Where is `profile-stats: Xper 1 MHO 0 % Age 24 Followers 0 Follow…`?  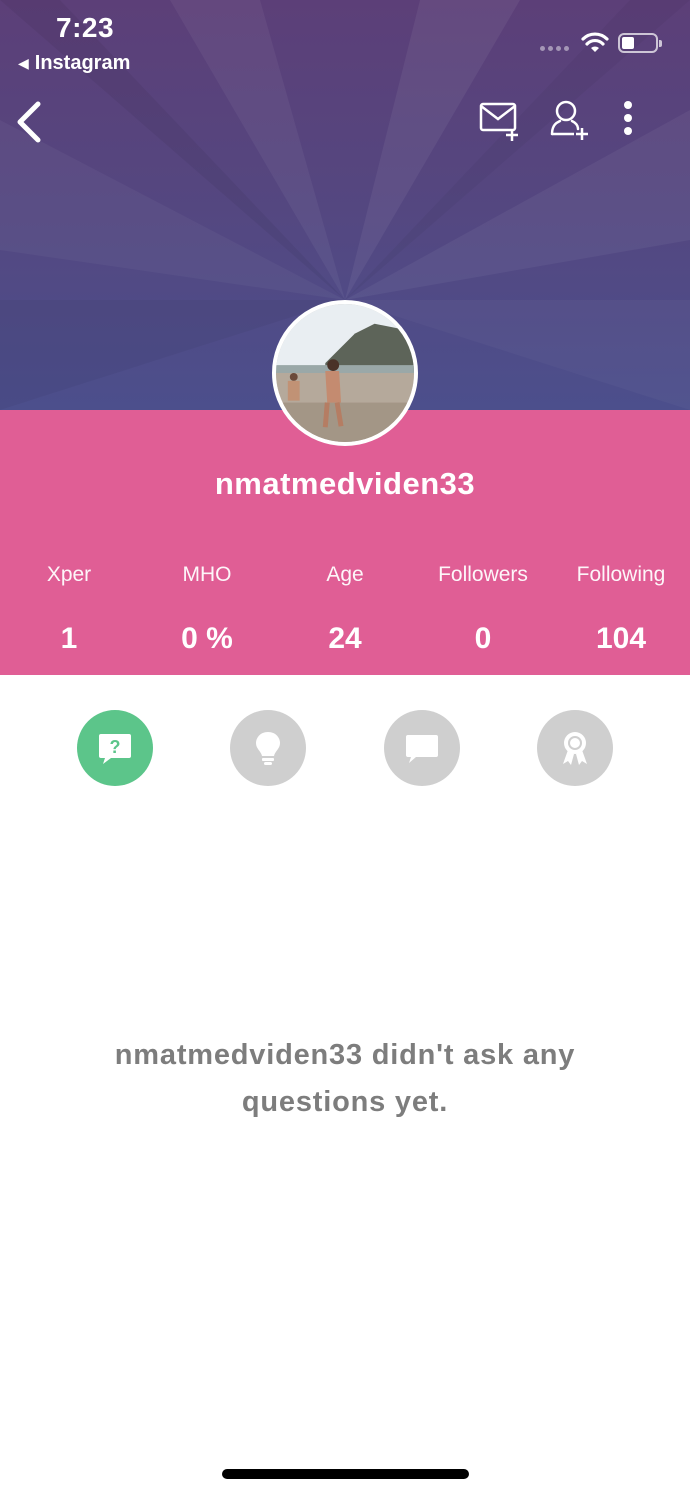 profile-stats: Xper 1 MHO 0 % Age 24 Followers 0 Follow… is located at coordinates (345, 610).